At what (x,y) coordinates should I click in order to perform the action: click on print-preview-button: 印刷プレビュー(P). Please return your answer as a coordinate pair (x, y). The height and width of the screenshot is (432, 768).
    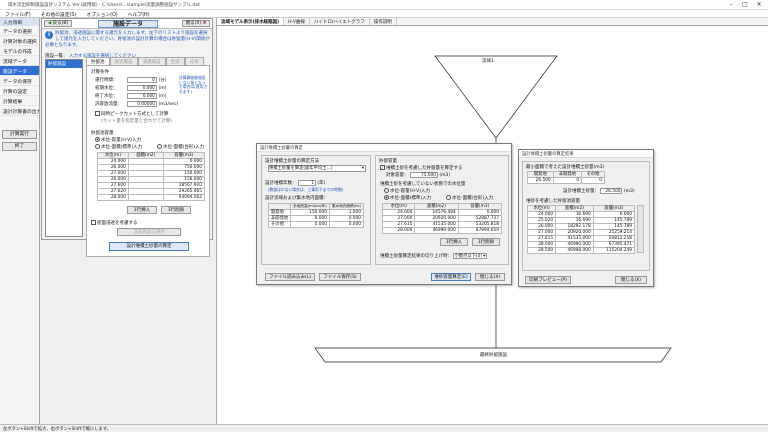
    Looking at the image, I should click on (548, 280).